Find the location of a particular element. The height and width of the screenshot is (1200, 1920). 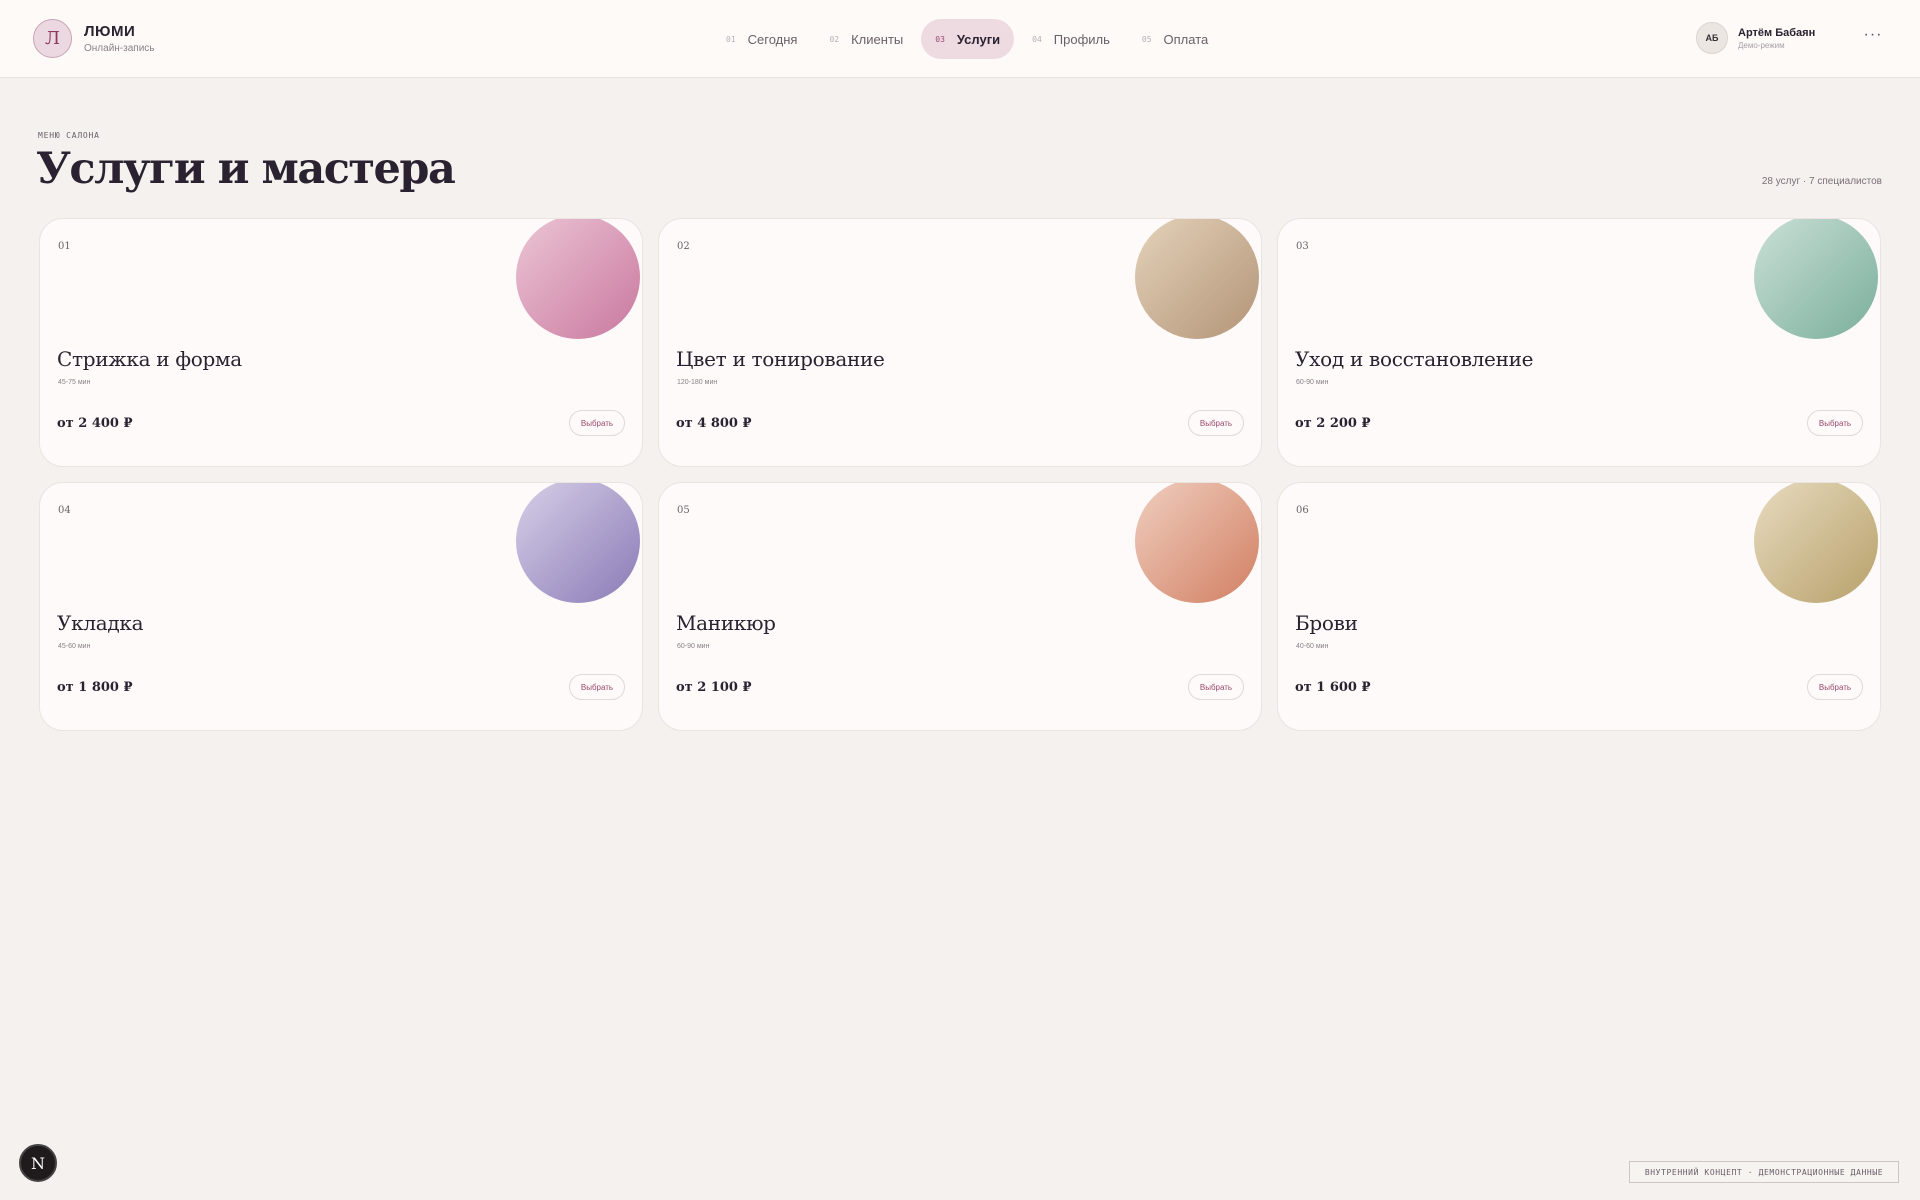

card-title: Стрижка и форма is located at coordinates (149, 359).